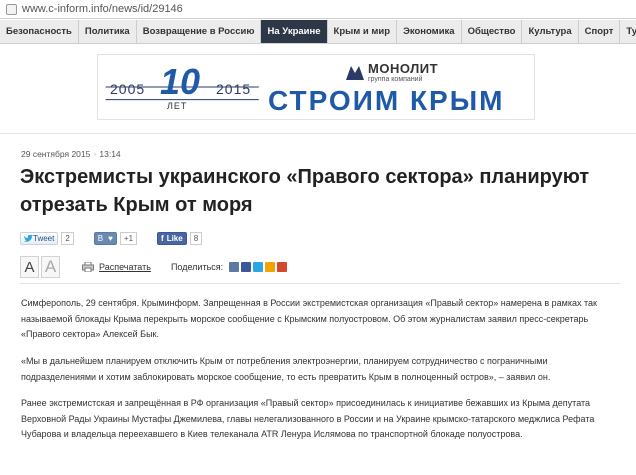 This screenshot has height=475, width=636. I want to click on banner-years-label: ЛЕТ, so click(177, 106).